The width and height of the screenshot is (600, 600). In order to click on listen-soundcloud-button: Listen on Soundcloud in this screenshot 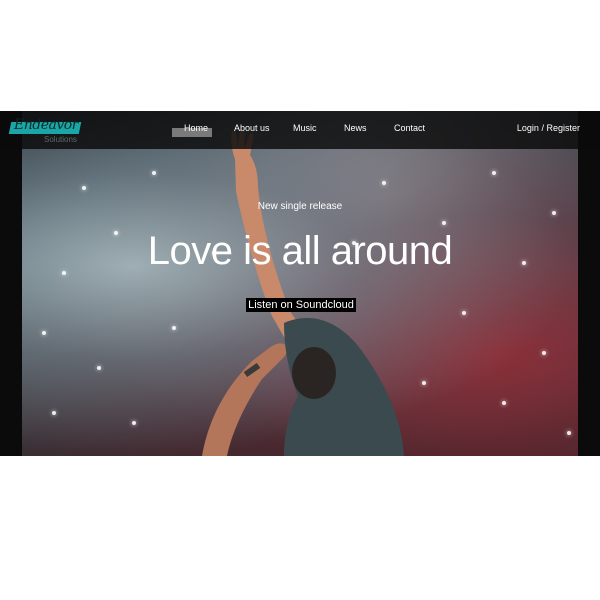, I will do `click(301, 305)`.